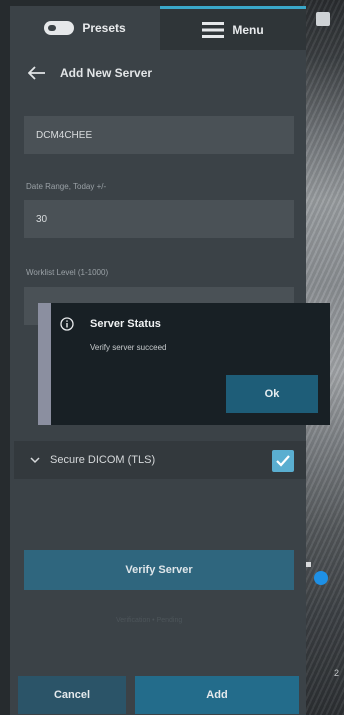 The height and width of the screenshot is (715, 344). I want to click on tab-presets: Presets, so click(85, 28).